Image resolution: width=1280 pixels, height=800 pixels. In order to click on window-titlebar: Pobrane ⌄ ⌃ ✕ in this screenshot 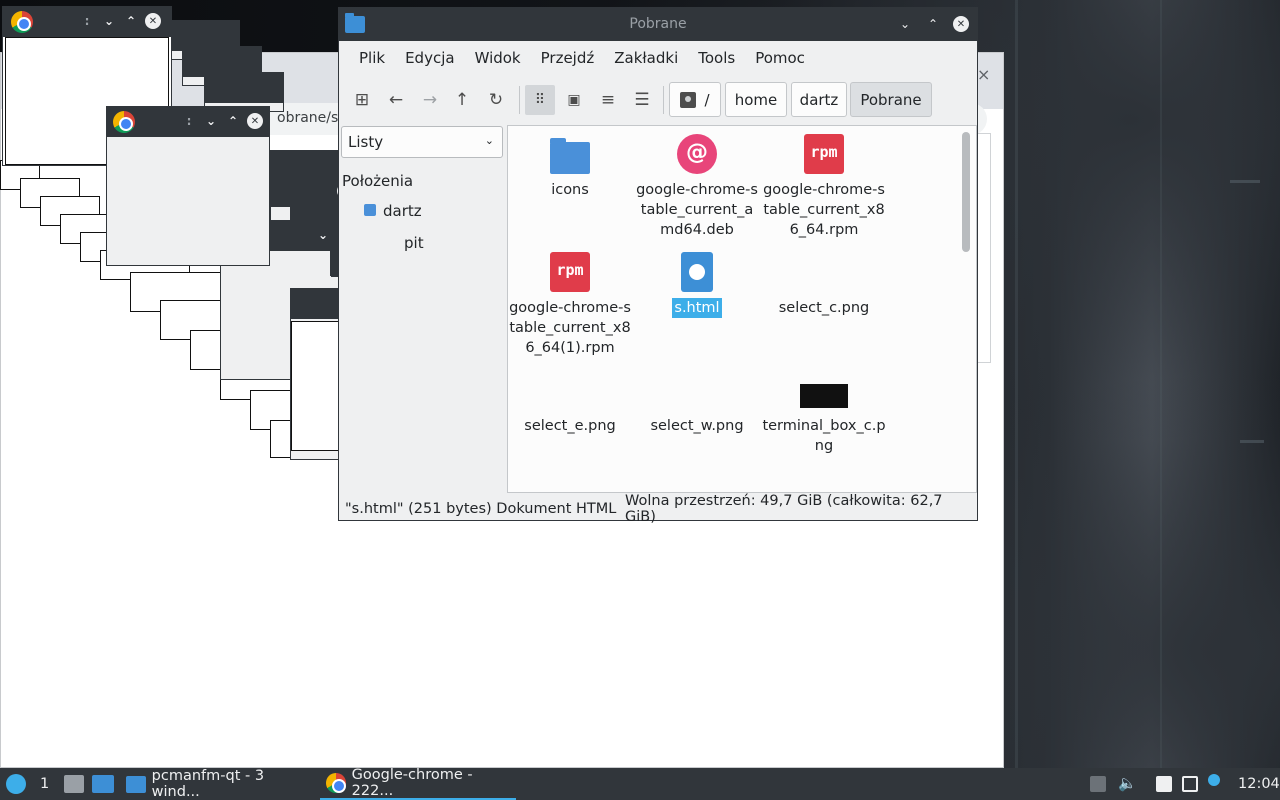, I will do `click(658, 24)`.